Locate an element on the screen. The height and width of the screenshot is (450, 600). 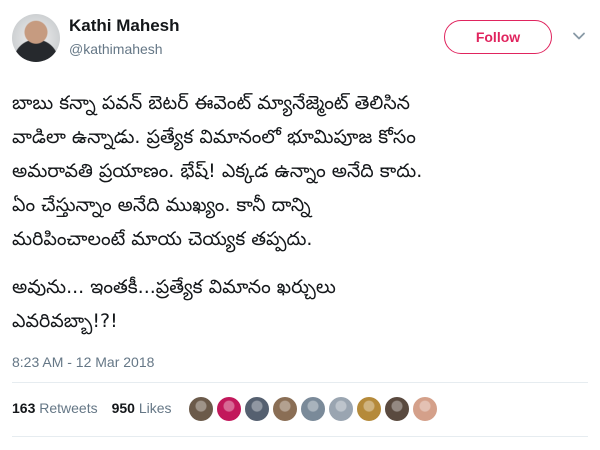
likes-stat: 950 Likes is located at coordinates (142, 408).